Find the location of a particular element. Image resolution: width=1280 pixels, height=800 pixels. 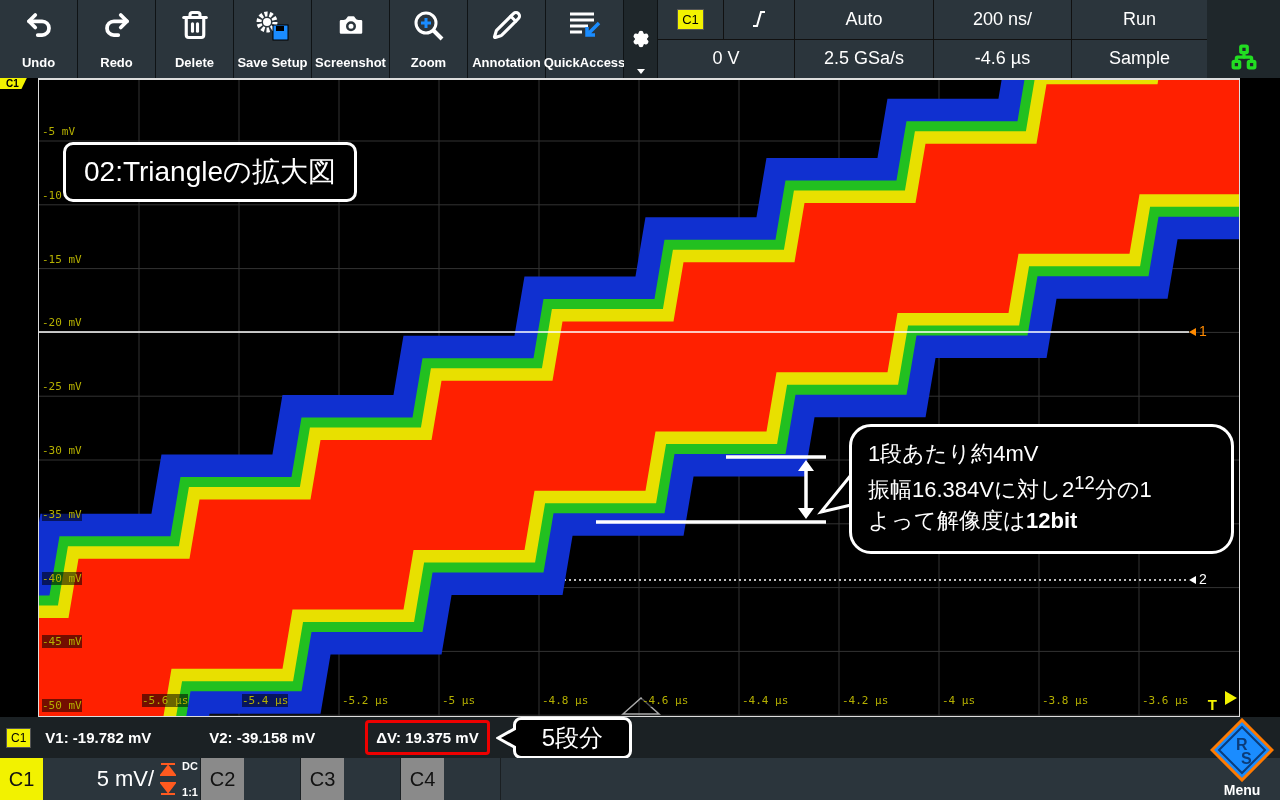

x-axis-label: -3.8 µs is located at coordinates (1065, 700).